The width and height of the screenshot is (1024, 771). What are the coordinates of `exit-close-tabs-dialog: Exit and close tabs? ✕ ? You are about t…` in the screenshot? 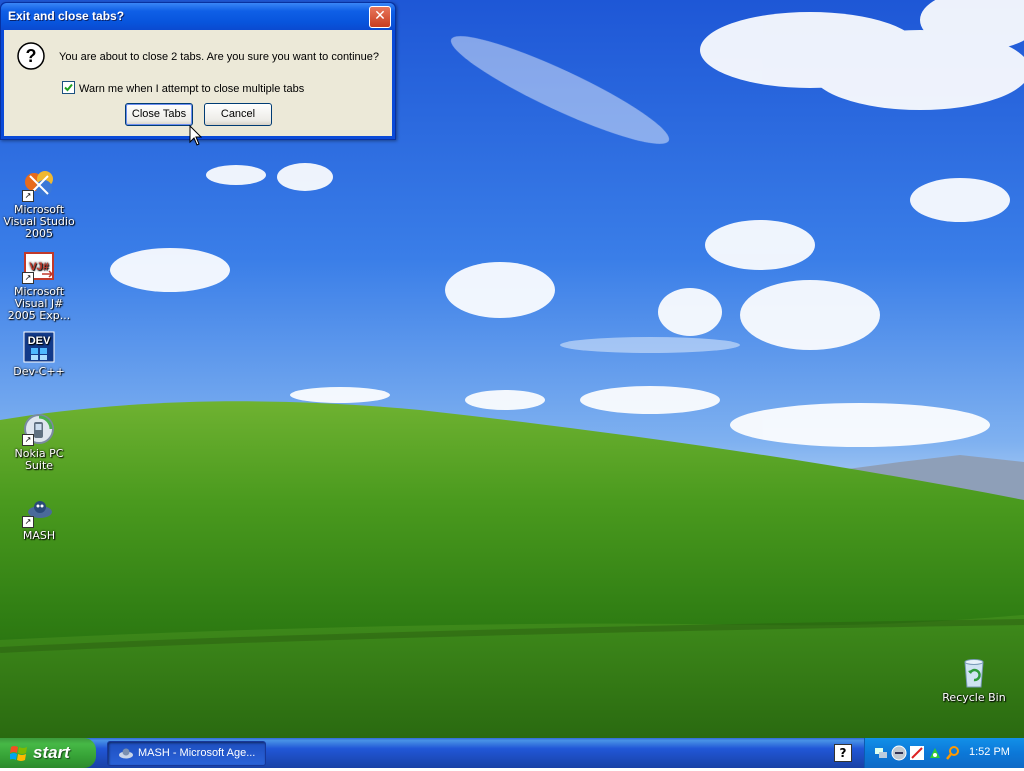 It's located at (198, 71).